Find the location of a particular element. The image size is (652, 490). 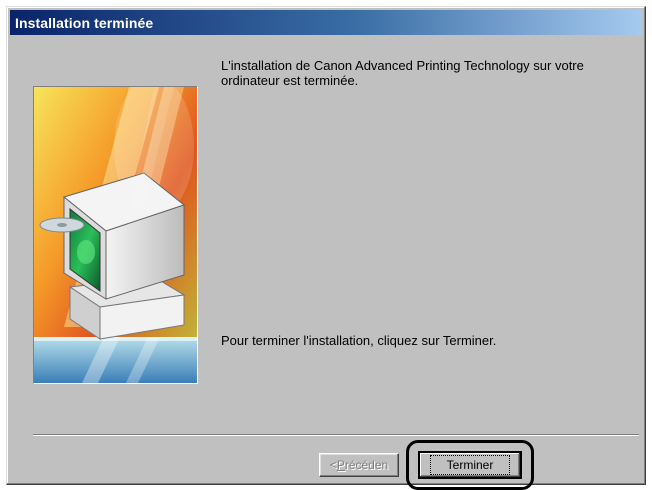

finish-button: Terminer is located at coordinates (470, 465).